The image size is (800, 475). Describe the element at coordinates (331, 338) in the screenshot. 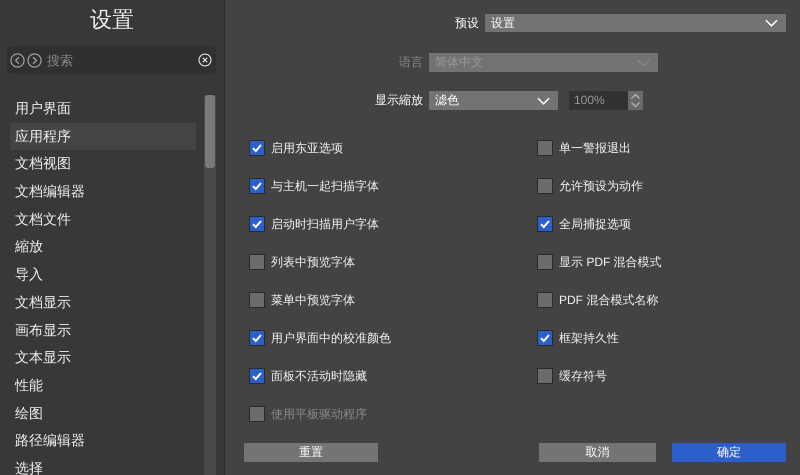

I see `option-label: 用户界面中的校准颜色` at that location.